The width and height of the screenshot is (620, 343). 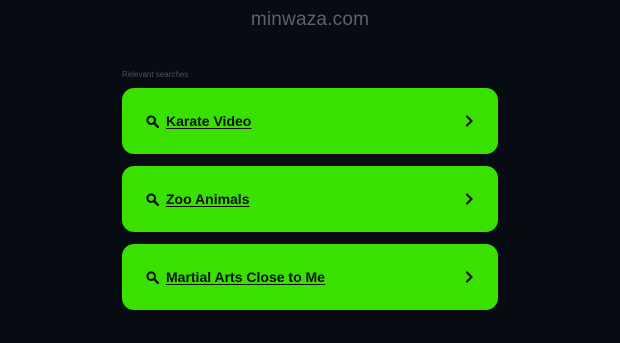 What do you see at coordinates (314, 277) in the screenshot?
I see `search-result-label: Martial Arts Close to Me` at bounding box center [314, 277].